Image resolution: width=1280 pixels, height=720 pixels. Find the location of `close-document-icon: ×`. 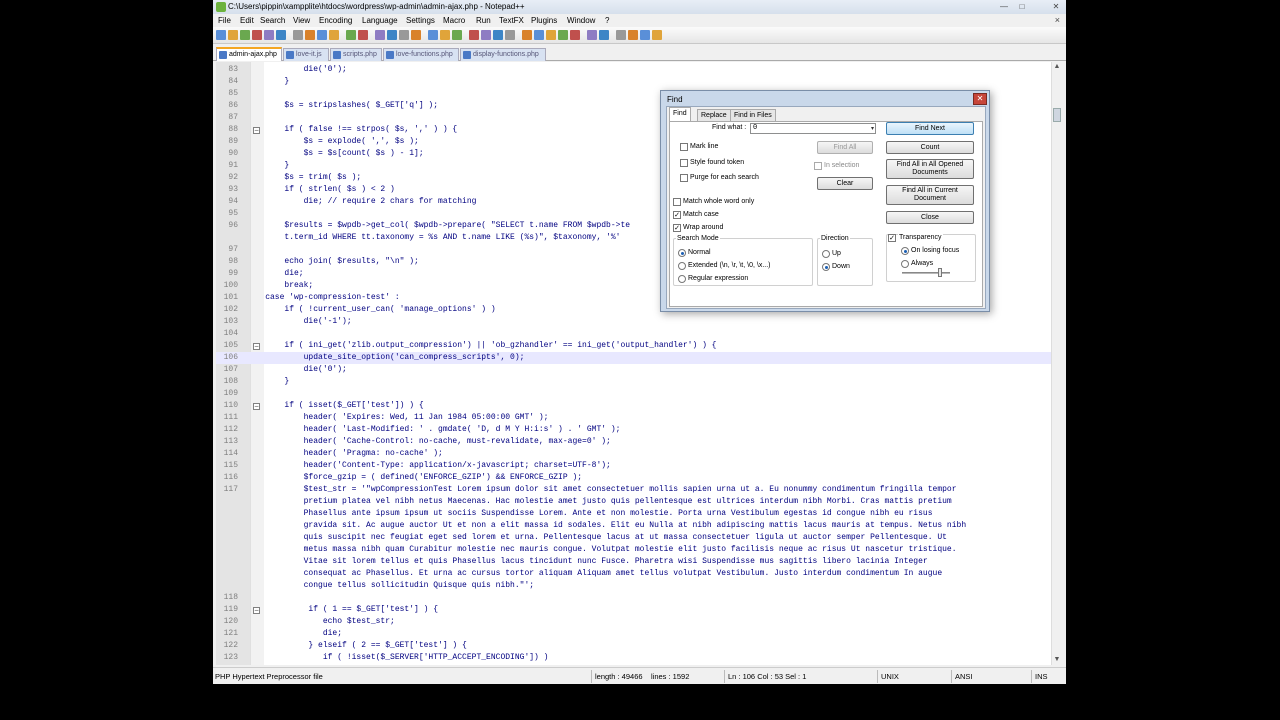

close-document-icon: × is located at coordinates (1057, 20).